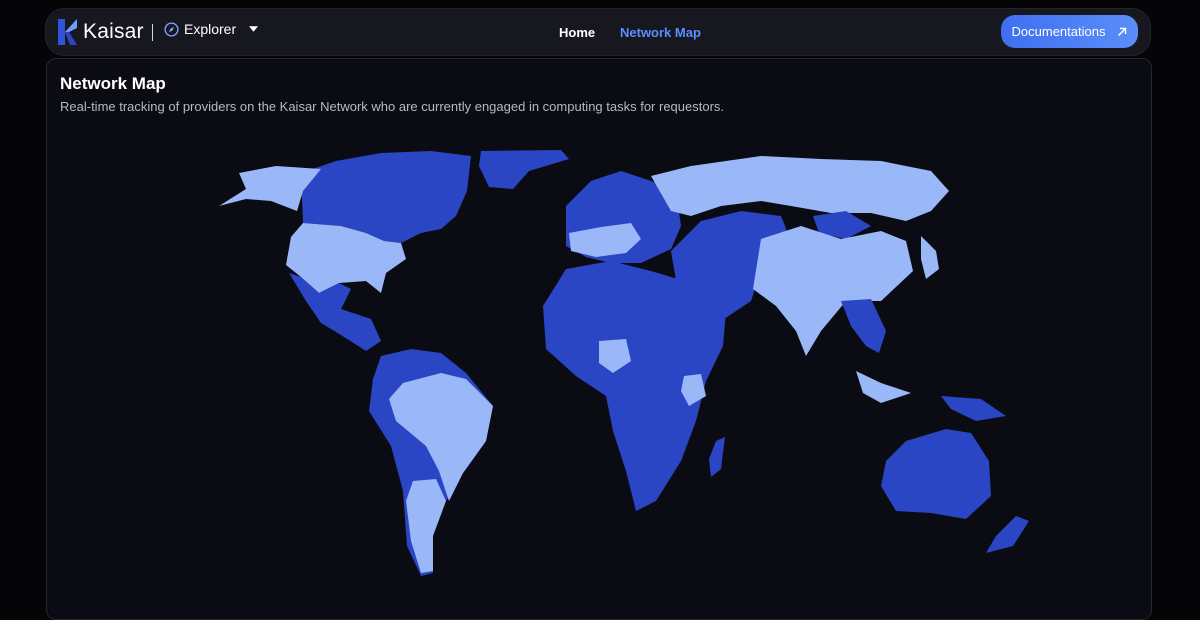  What do you see at coordinates (800, 188) in the screenshot?
I see `map-region-russia` at bounding box center [800, 188].